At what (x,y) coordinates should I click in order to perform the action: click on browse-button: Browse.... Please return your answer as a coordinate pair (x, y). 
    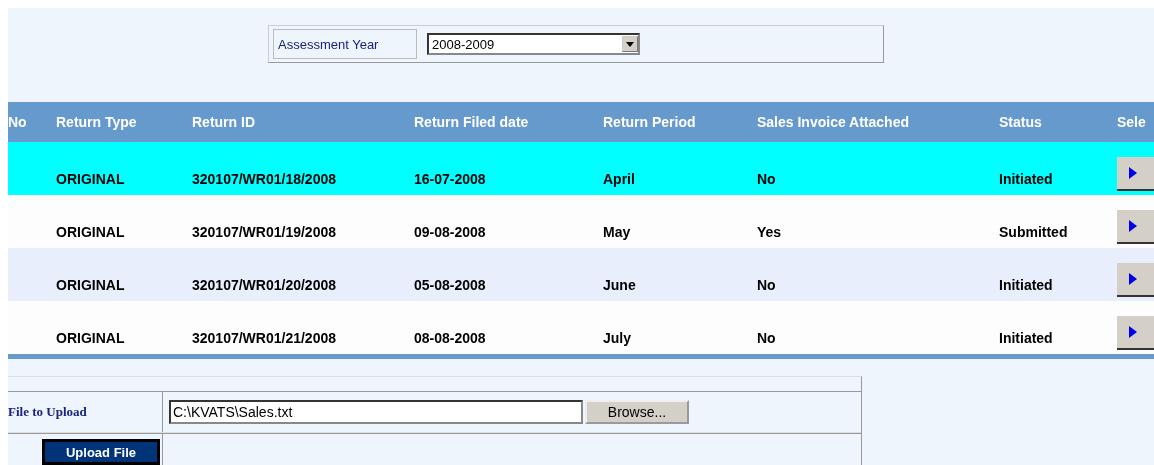
    Looking at the image, I should click on (637, 412).